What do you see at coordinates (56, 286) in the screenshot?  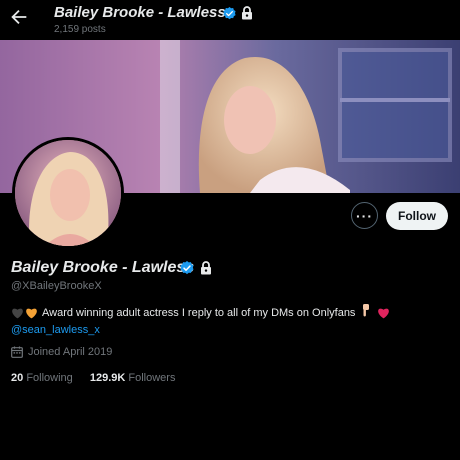 I see `profile-handle: @XBaileyBrookeX` at bounding box center [56, 286].